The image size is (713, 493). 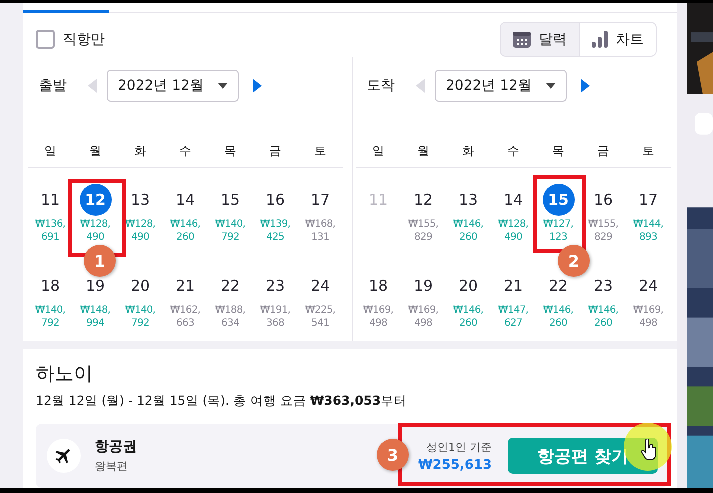 What do you see at coordinates (64, 456) in the screenshot?
I see `airplane-icon` at bounding box center [64, 456].